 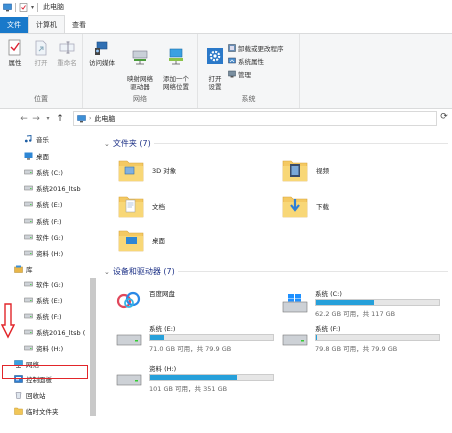 What do you see at coordinates (226, 24) in the screenshot?
I see `ribbon-tabs: 文件 计算机 查看` at bounding box center [226, 24].